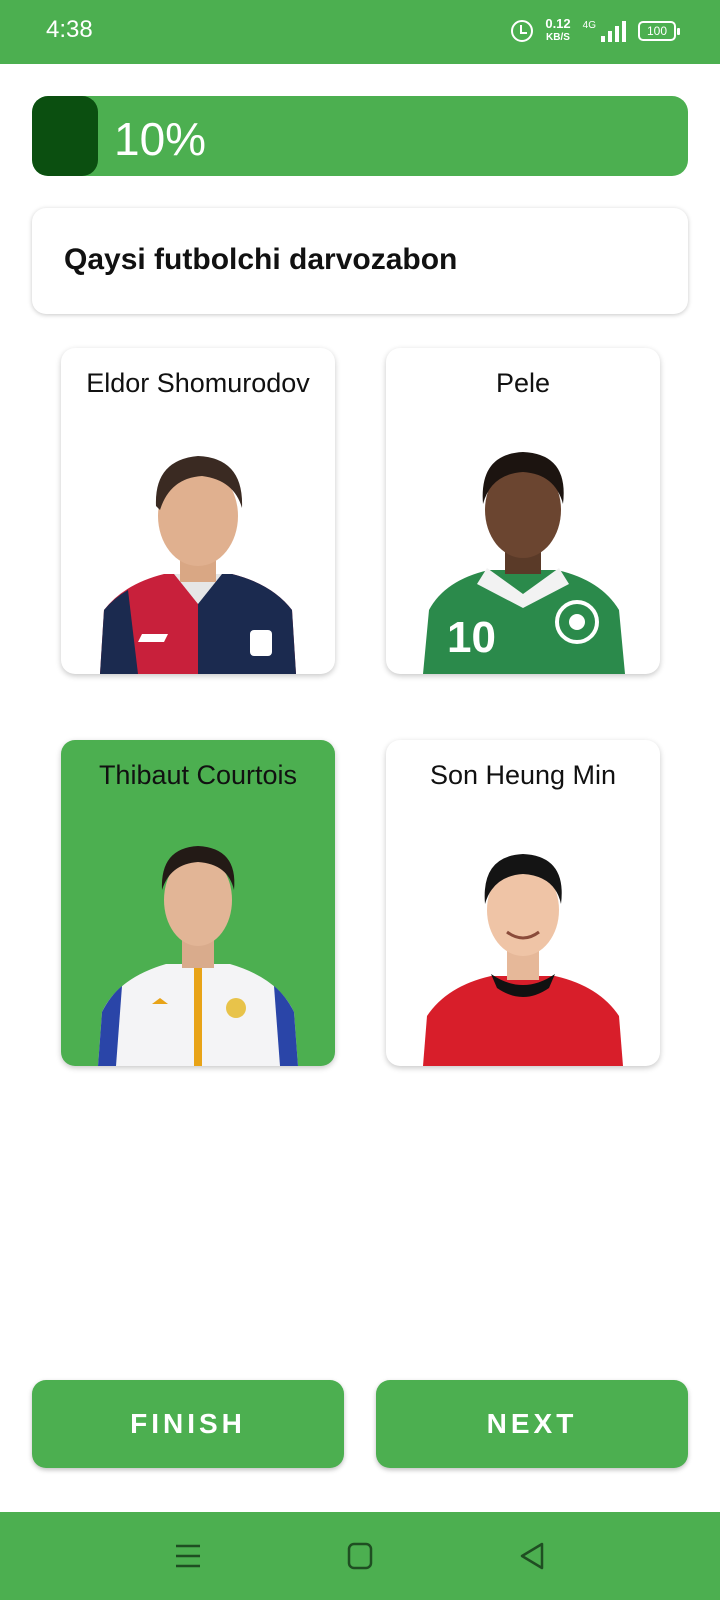  What do you see at coordinates (188, 1424) in the screenshot?
I see `finish-button: FINISH` at bounding box center [188, 1424].